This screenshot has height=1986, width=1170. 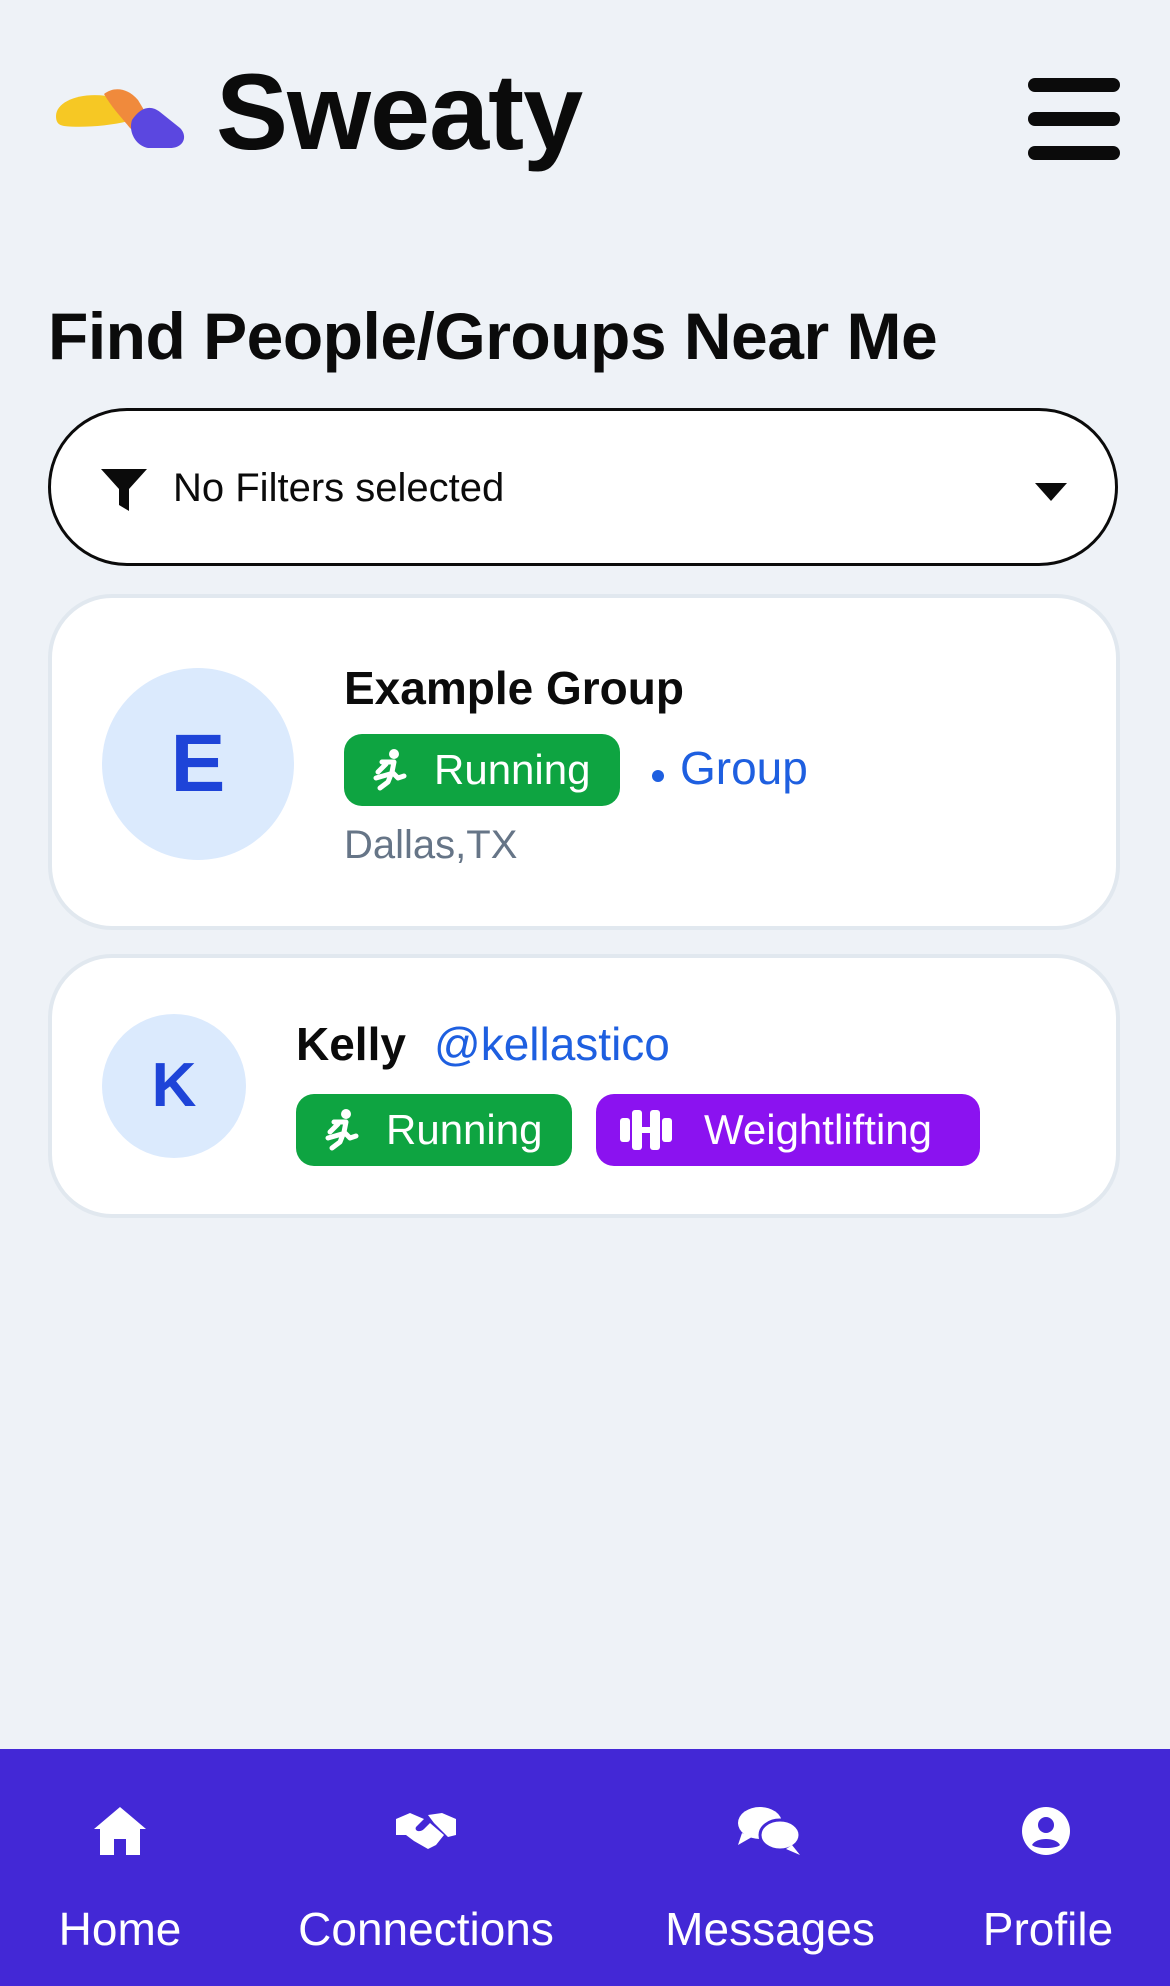 I want to click on separator-dot, so click(x=658, y=776).